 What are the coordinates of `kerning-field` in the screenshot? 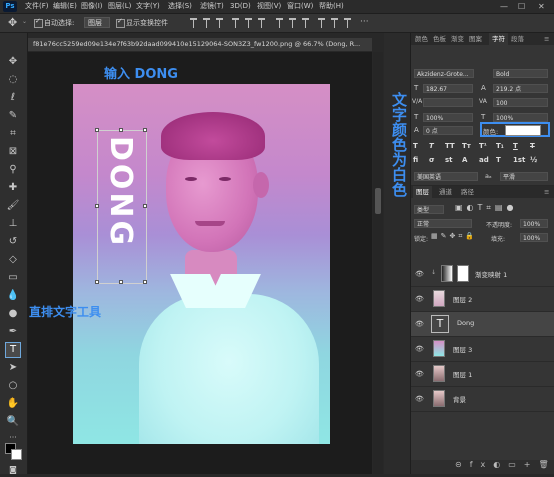 It's located at (448, 102).